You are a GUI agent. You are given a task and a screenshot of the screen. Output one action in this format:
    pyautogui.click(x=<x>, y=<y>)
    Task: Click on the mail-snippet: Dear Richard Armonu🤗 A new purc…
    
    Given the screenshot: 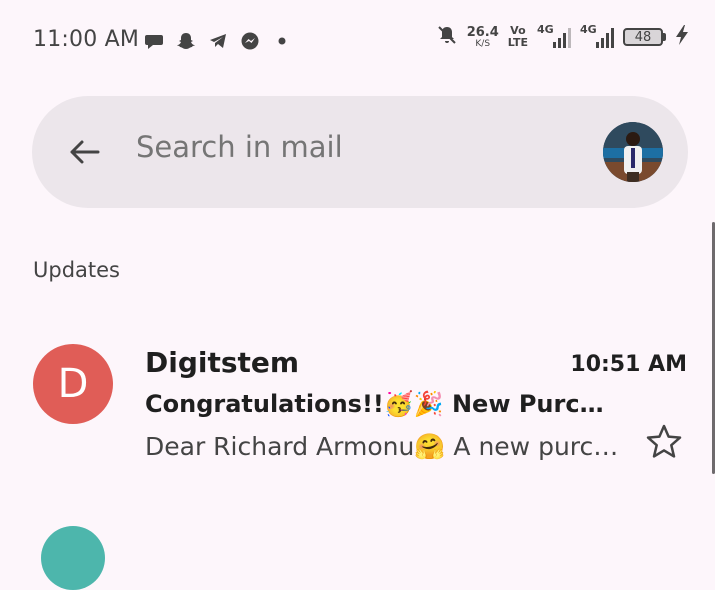 What is the action you would take?
    pyautogui.click(x=382, y=446)
    